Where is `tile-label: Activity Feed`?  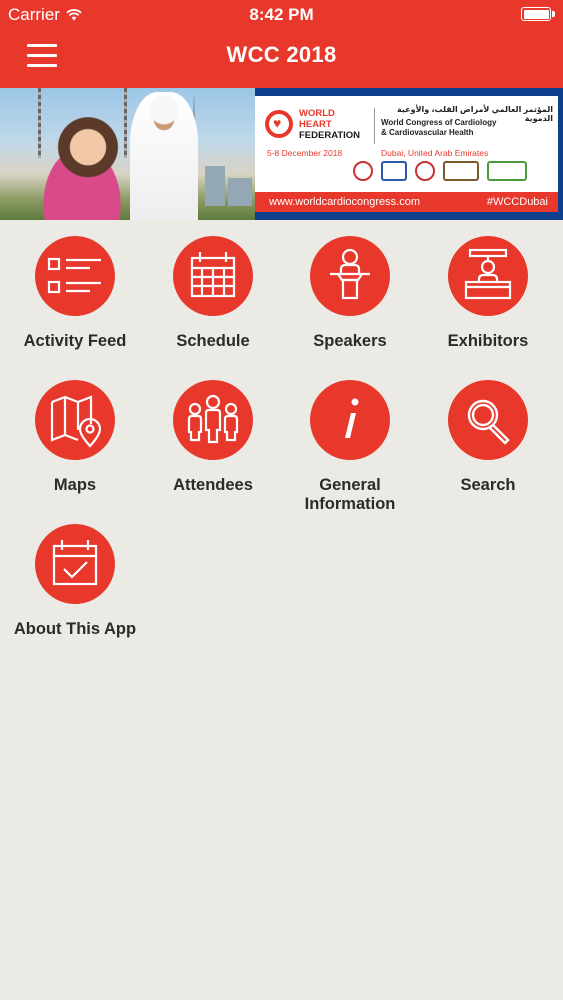
tile-label: Activity Feed is located at coordinates (75, 341).